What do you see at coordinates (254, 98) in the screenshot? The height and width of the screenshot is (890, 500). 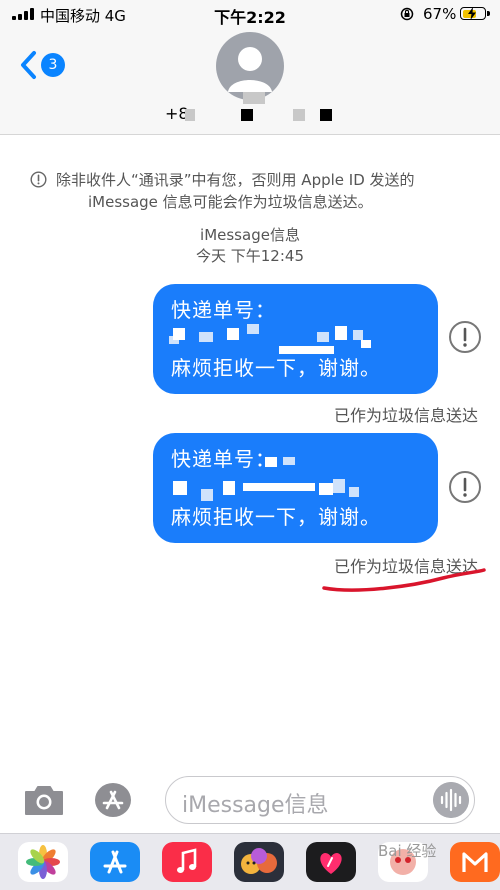 I see `redacted-block` at bounding box center [254, 98].